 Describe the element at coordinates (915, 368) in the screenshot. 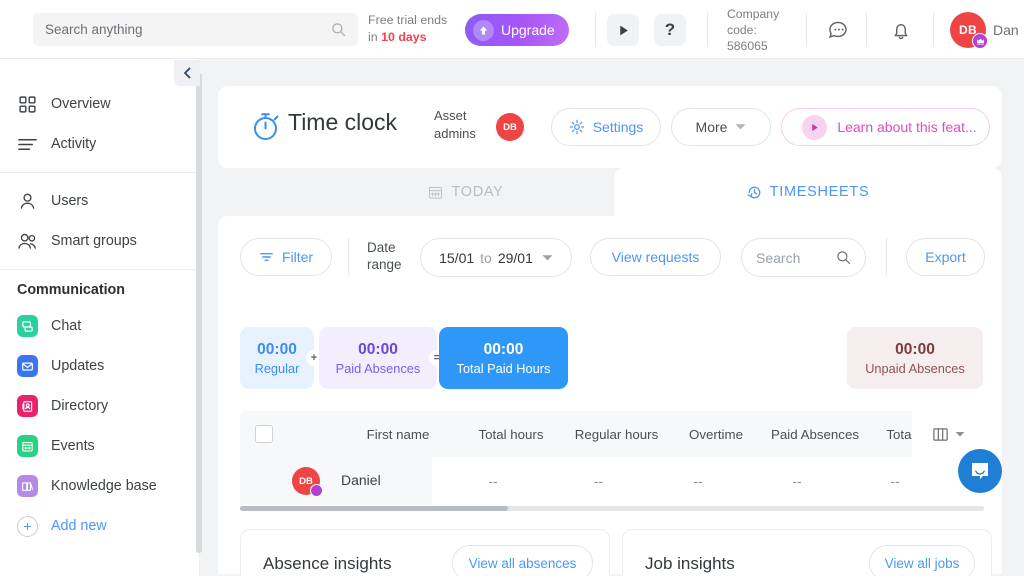

I see `stat-unpaid-label: Unpaid Absences` at that location.